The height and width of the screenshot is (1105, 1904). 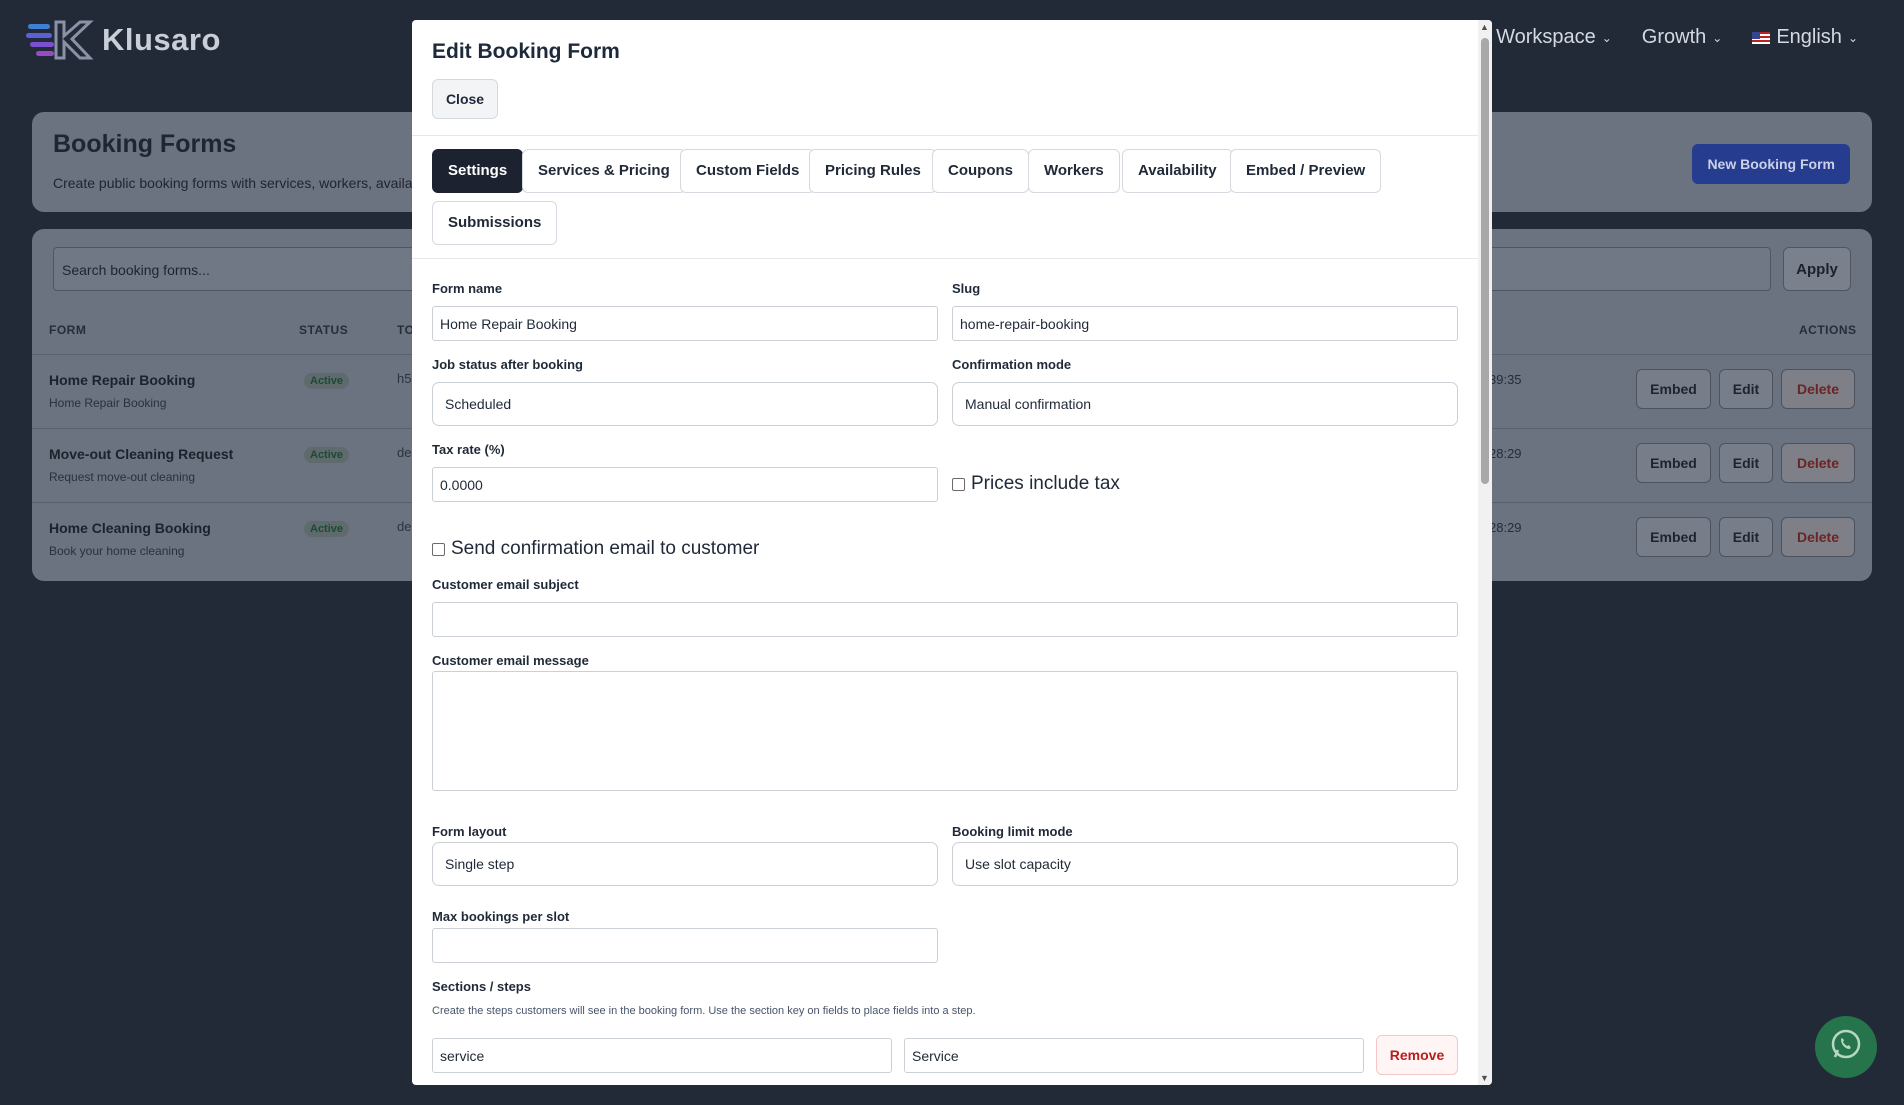 What do you see at coordinates (507, 364) in the screenshot?
I see `job-status-label: Job status after booking` at bounding box center [507, 364].